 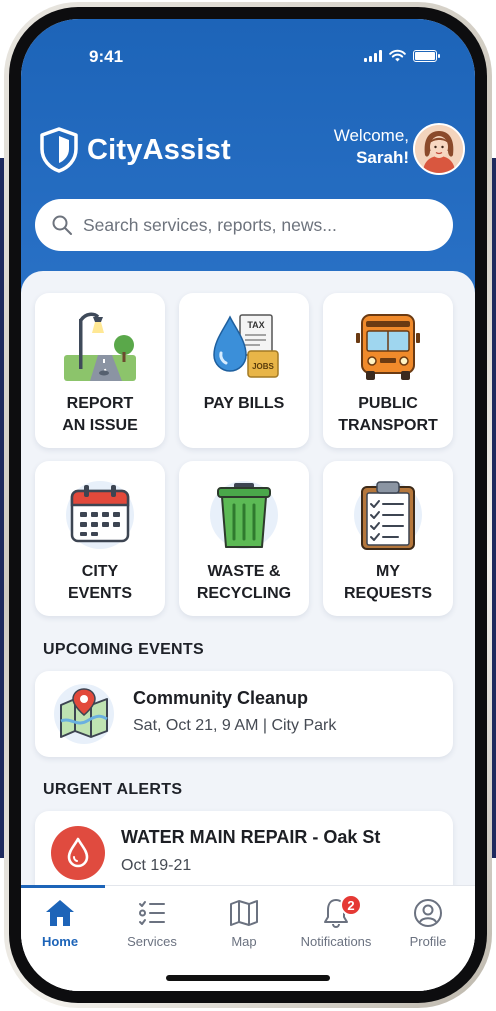 I want to click on my-requests-label: MY REQUESTS, so click(x=387, y=582).